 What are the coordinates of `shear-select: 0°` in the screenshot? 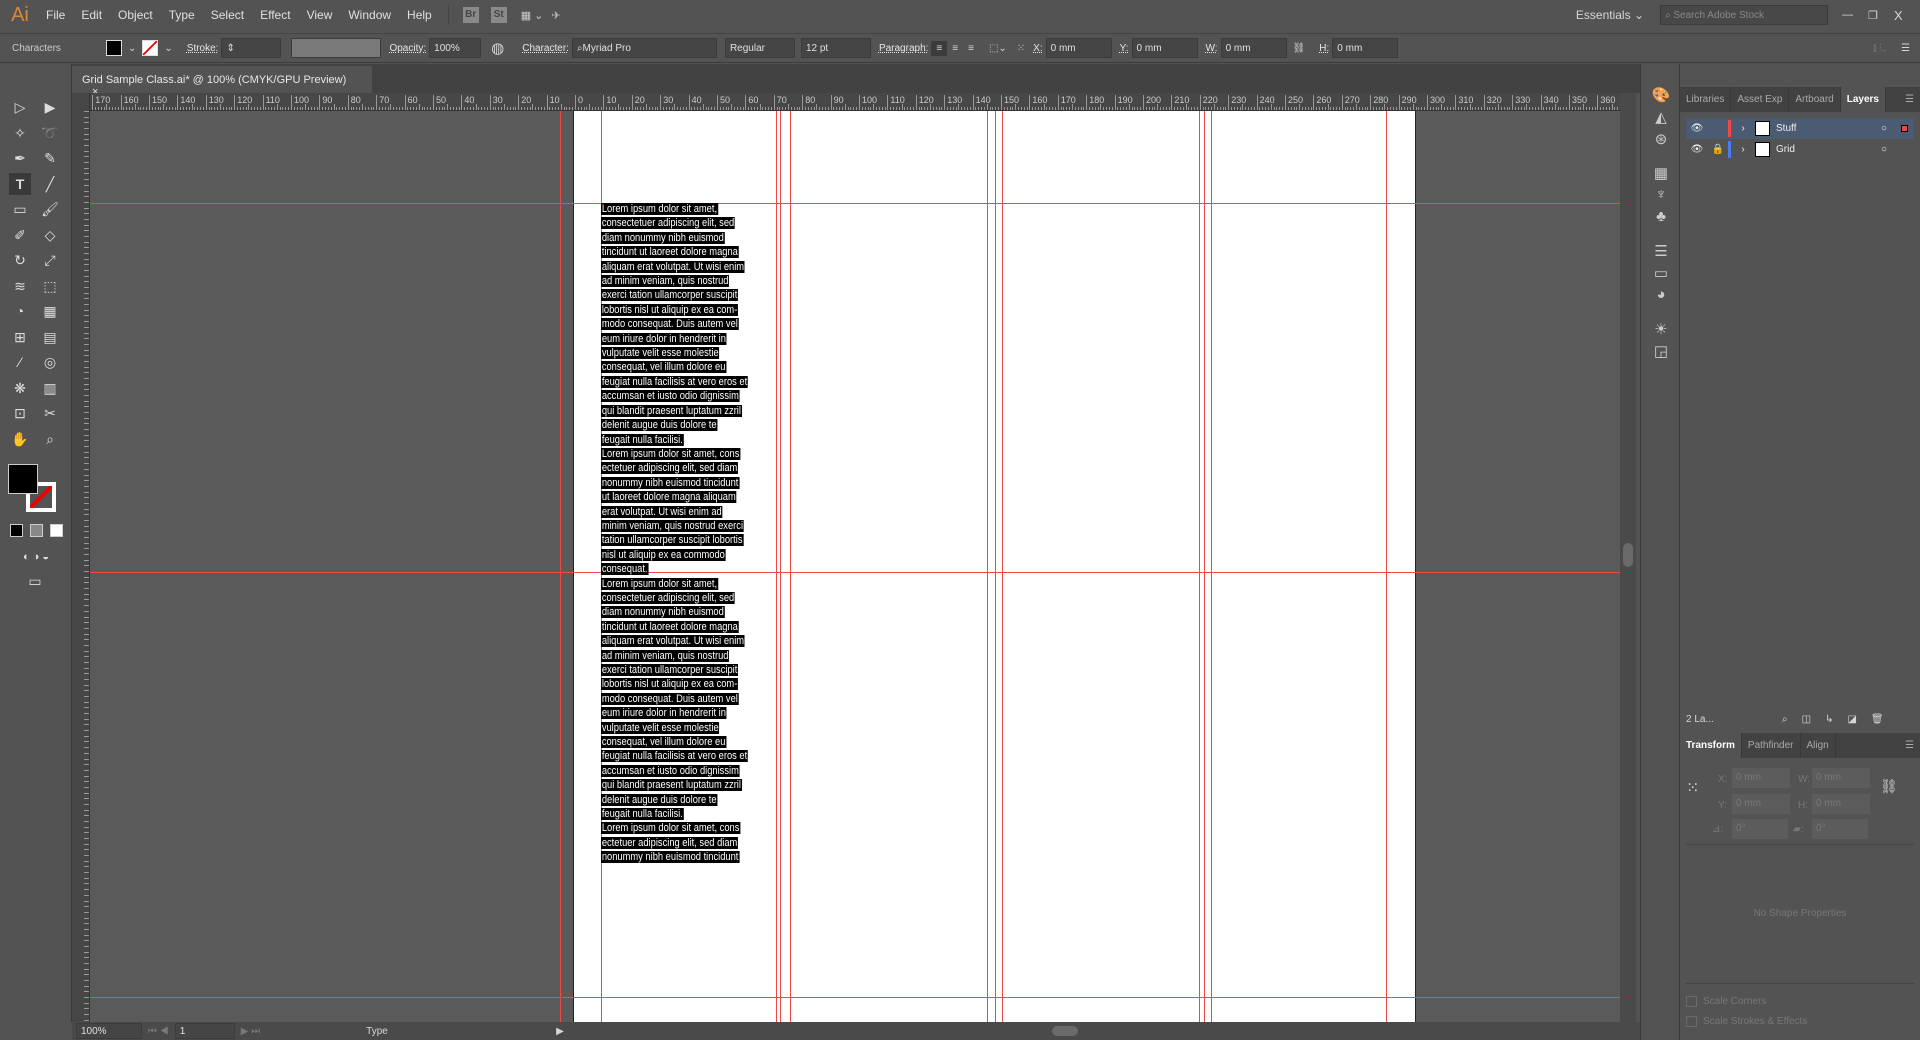 It's located at (1840, 829).